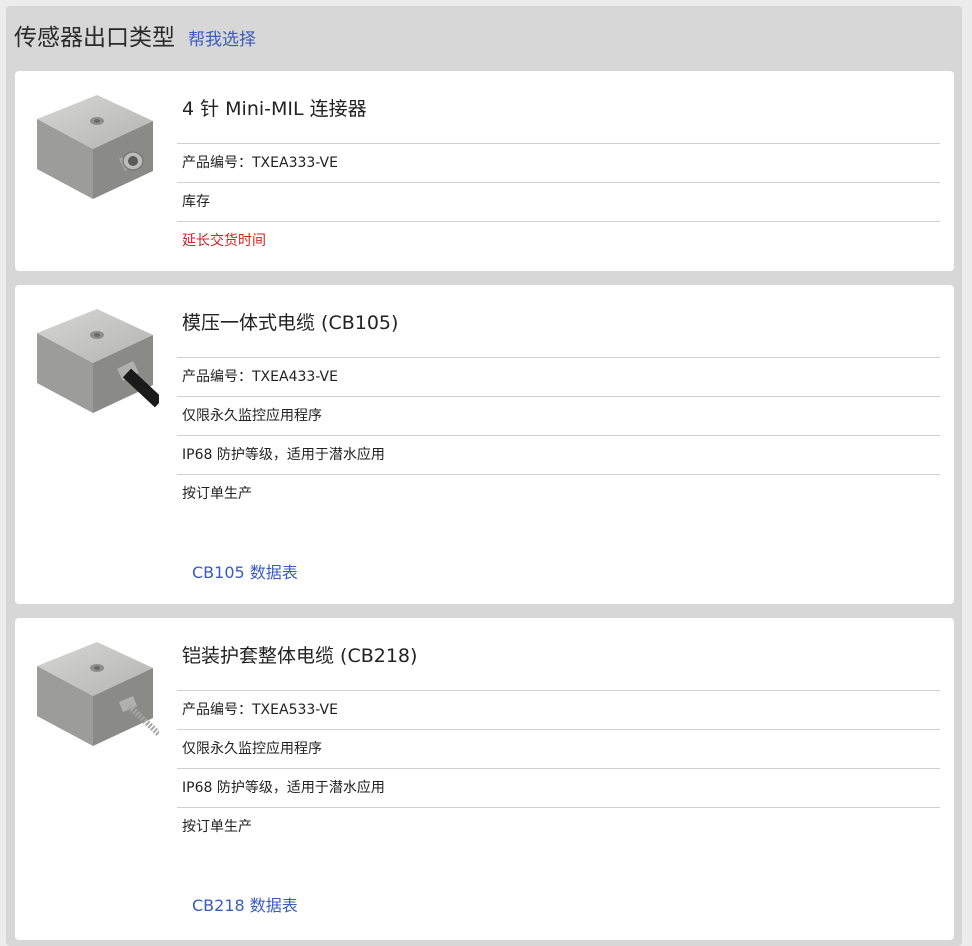 Image resolution: width=972 pixels, height=946 pixels. What do you see at coordinates (98, 361) in the screenshot?
I see `sensor-molded-cable-image` at bounding box center [98, 361].